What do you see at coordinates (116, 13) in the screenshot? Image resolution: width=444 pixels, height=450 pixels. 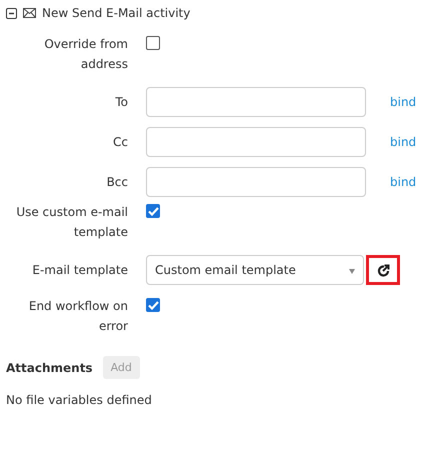 I see `activity-title: New Send E-Mail activity` at bounding box center [116, 13].